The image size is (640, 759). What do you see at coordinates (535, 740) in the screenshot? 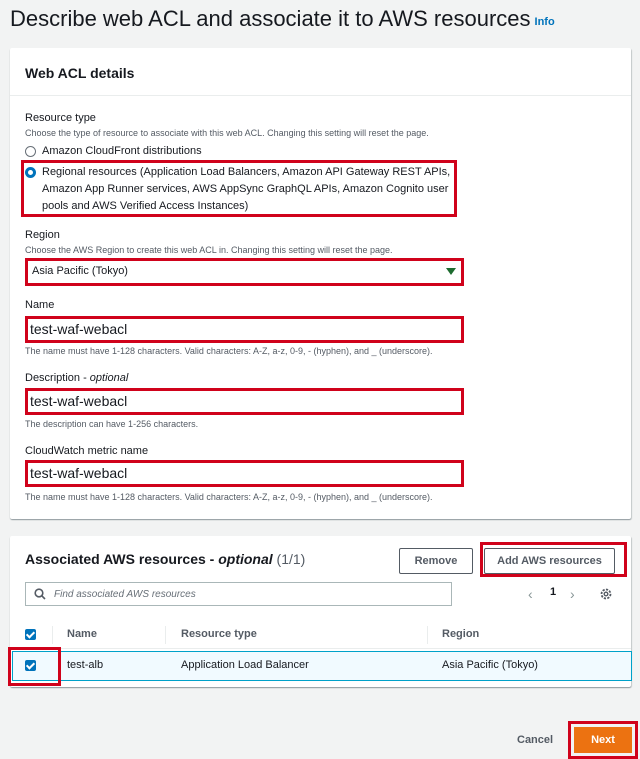
I see `cancel-button: Cancel` at bounding box center [535, 740].